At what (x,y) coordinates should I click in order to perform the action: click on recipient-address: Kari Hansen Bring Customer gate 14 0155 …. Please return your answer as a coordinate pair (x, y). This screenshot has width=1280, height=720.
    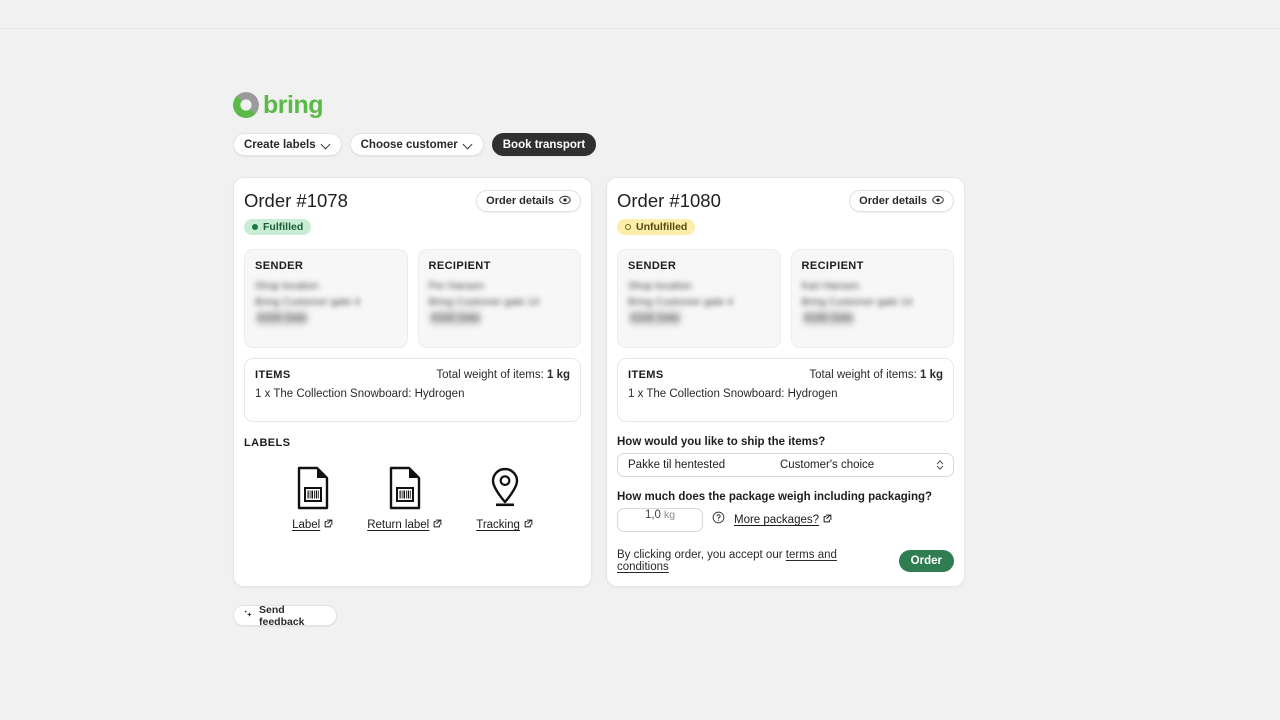
    Looking at the image, I should click on (872, 302).